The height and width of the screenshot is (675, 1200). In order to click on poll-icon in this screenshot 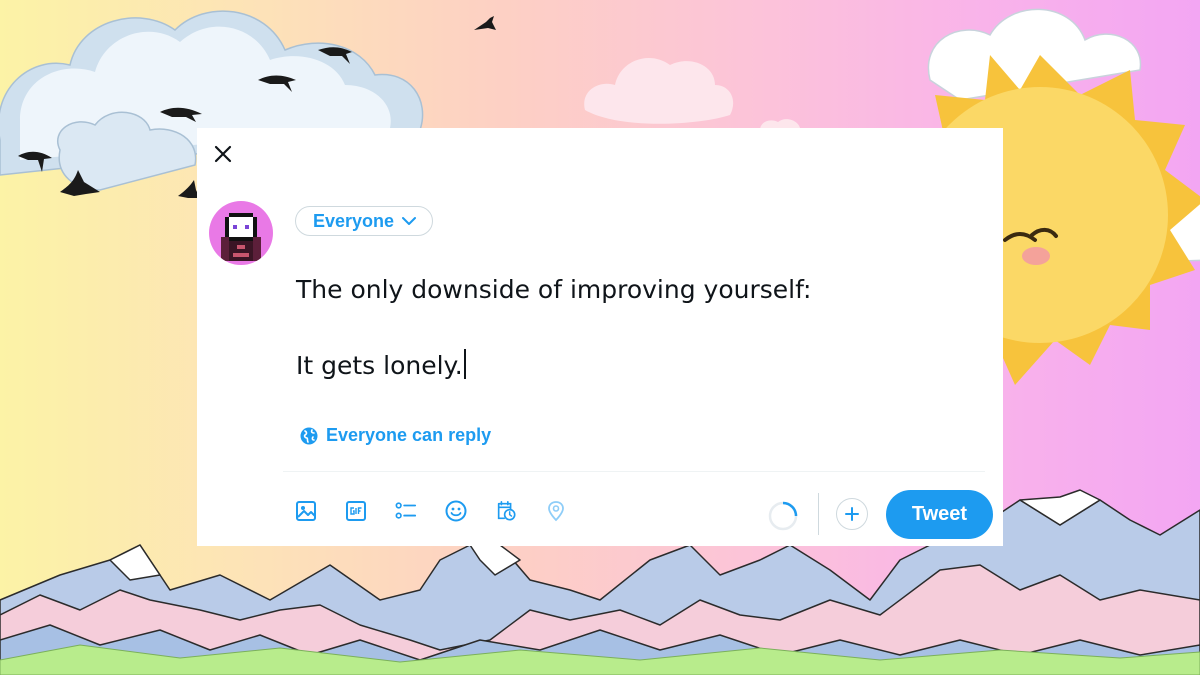, I will do `click(406, 510)`.